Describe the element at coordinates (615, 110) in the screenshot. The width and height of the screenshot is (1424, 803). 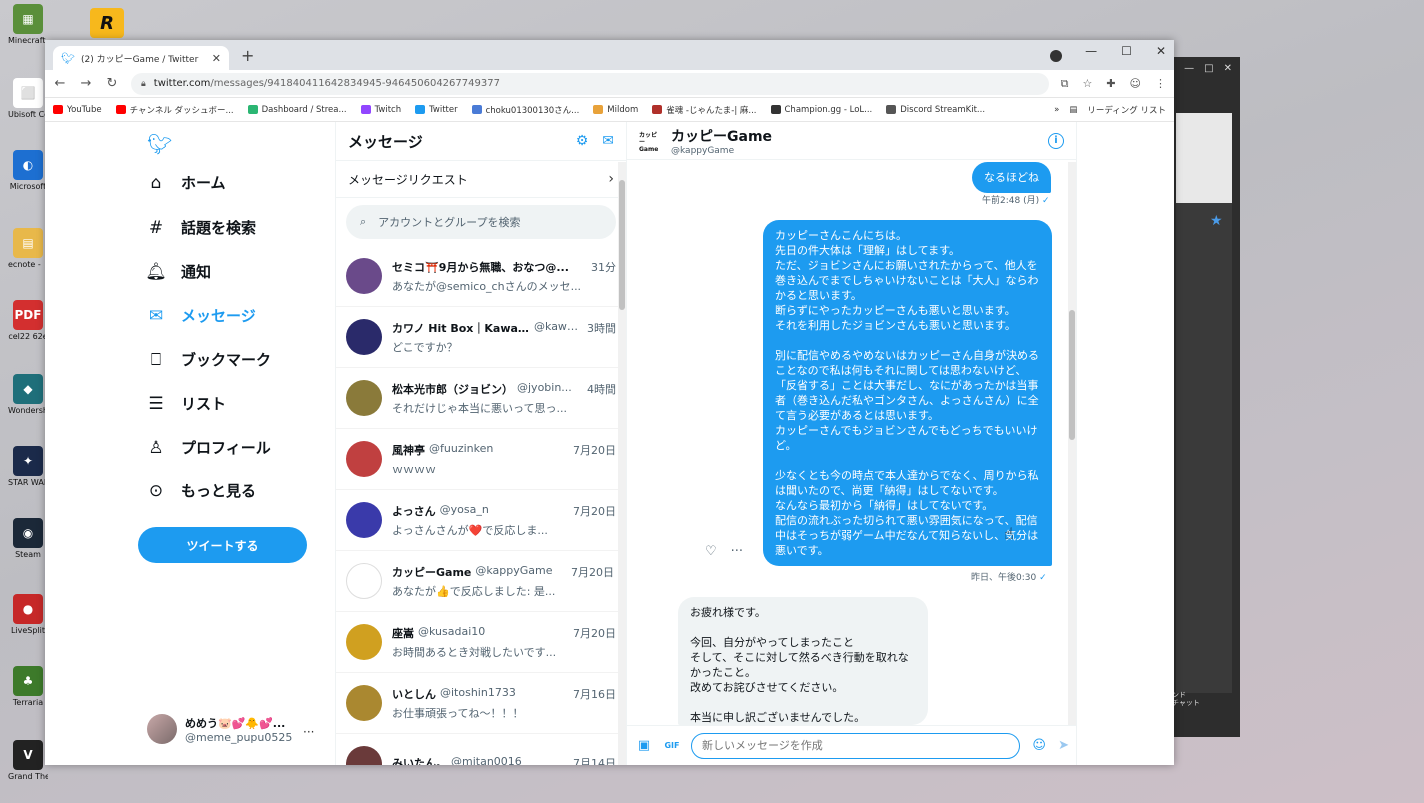
I see `bookmark-item: Mildom` at that location.